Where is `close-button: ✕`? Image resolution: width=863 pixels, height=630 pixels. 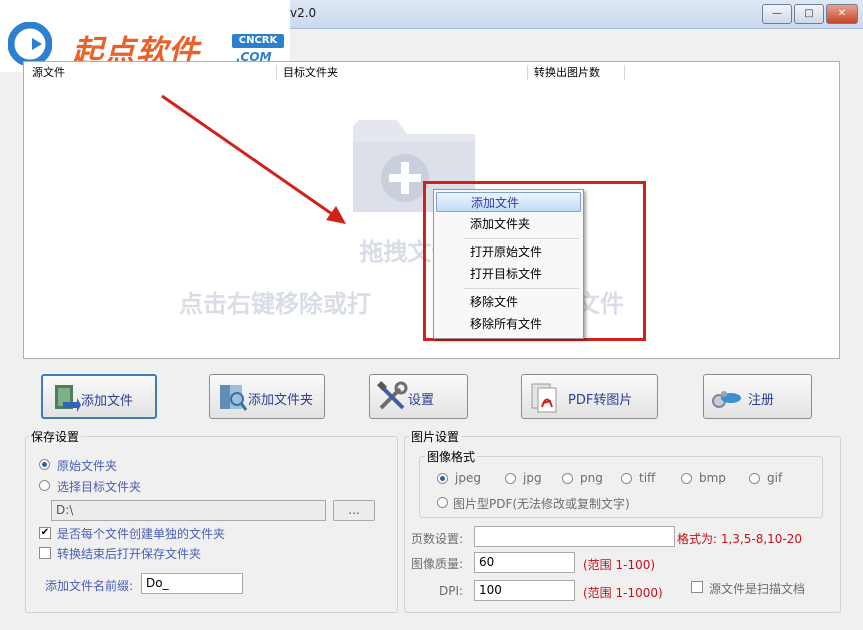
close-button: ✕ is located at coordinates (842, 14).